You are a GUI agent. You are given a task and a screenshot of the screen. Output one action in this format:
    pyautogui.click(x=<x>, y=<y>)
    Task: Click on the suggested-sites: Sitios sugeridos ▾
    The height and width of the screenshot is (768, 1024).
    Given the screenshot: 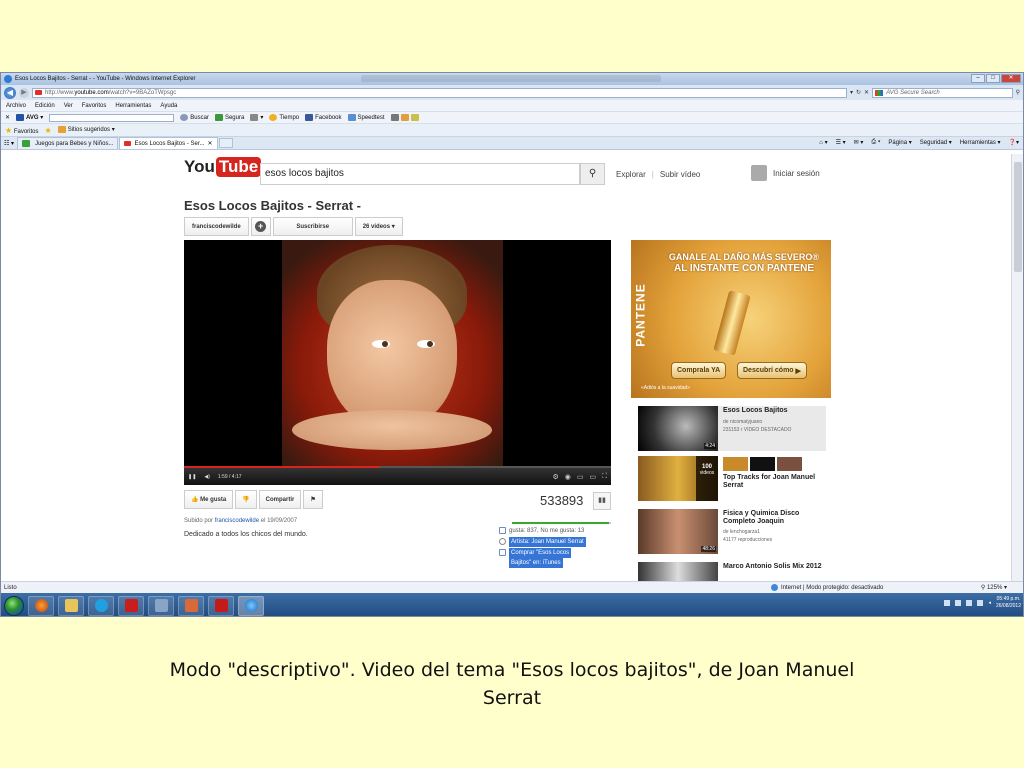 What is the action you would take?
    pyautogui.click(x=86, y=130)
    